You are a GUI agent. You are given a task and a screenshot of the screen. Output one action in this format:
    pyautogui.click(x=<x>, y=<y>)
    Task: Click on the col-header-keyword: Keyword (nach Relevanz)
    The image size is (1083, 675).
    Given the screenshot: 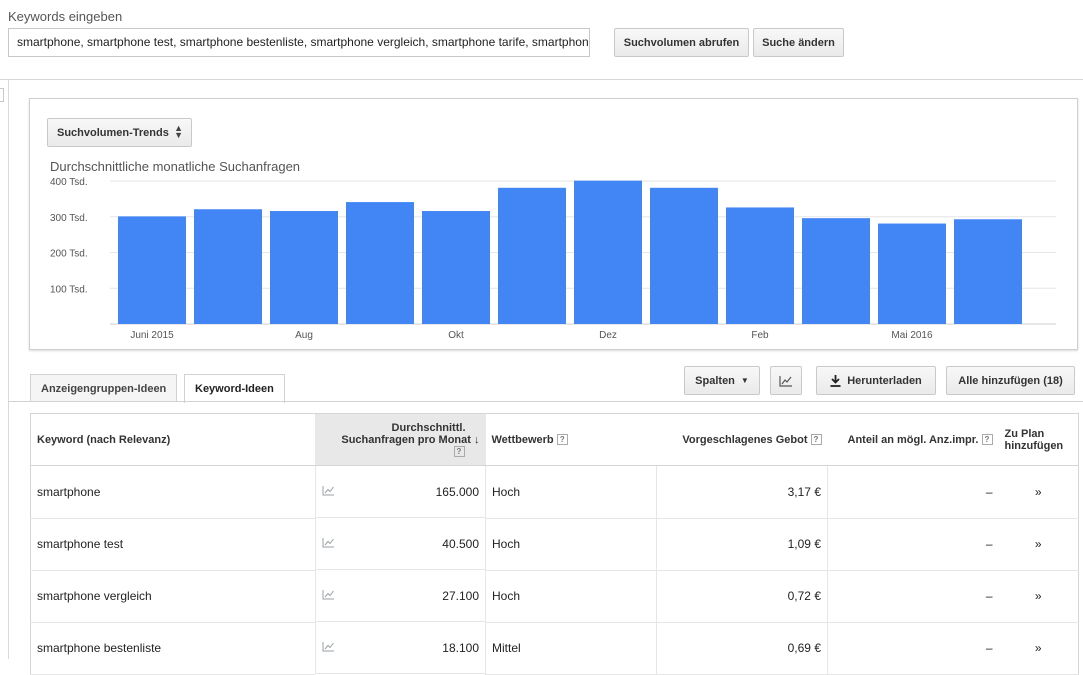 What is the action you would take?
    pyautogui.click(x=172, y=439)
    